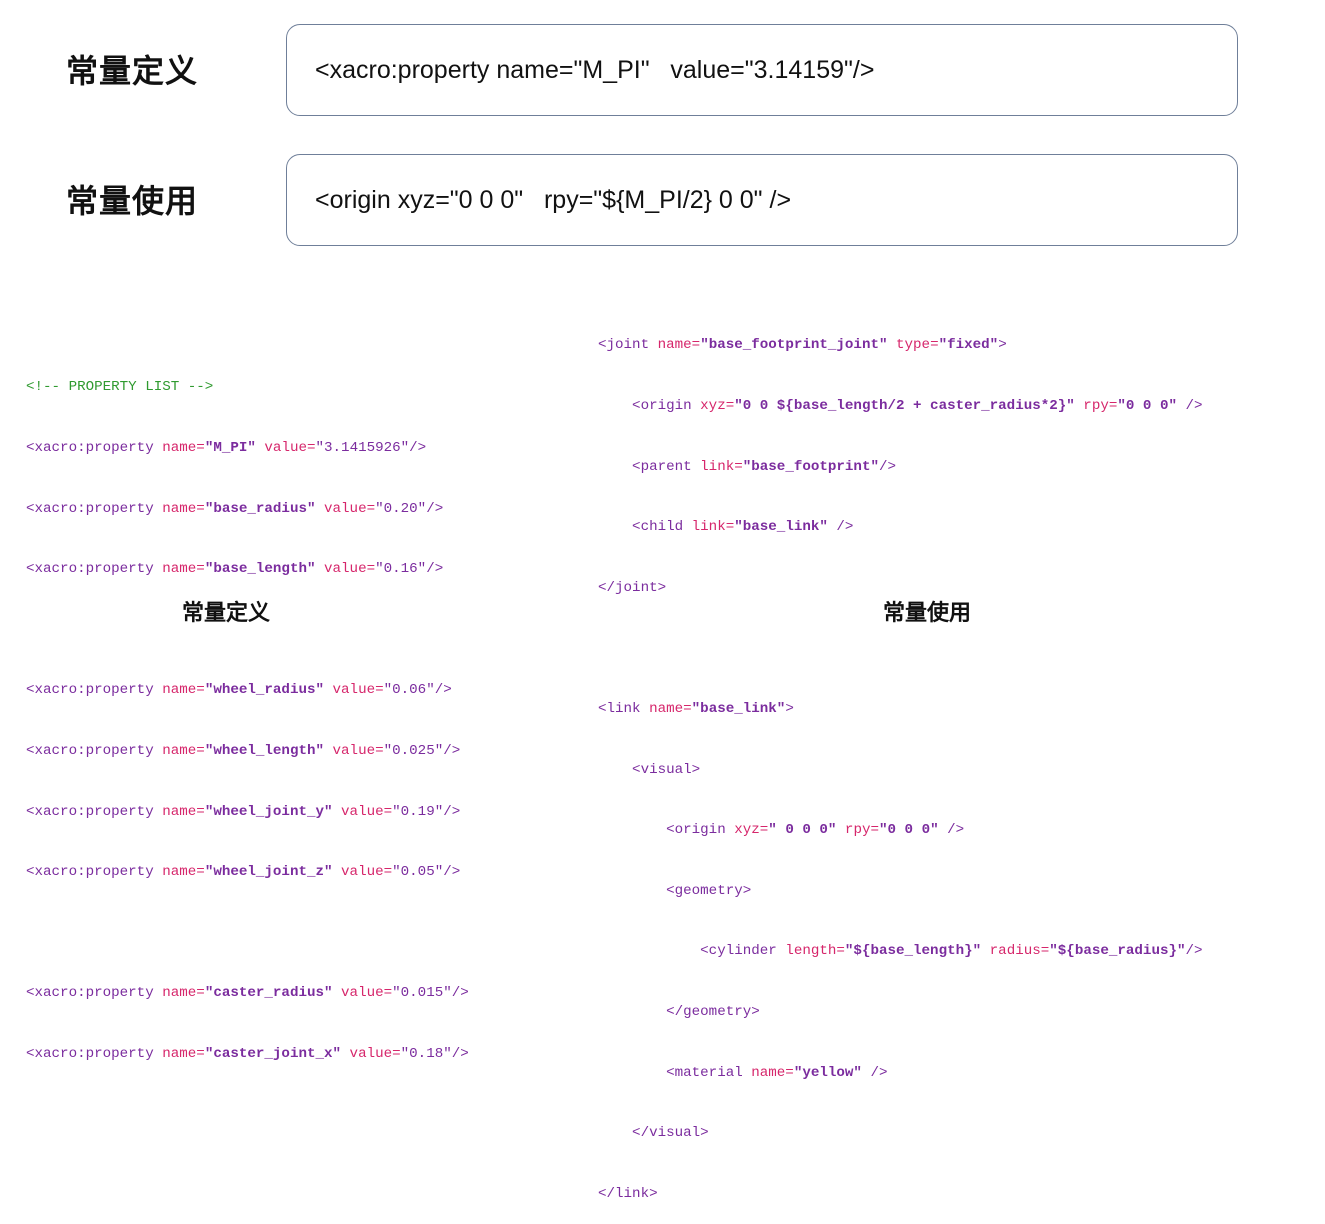 The image size is (1325, 1224). I want to click on code-line: </geometry>, so click(679, 1011).